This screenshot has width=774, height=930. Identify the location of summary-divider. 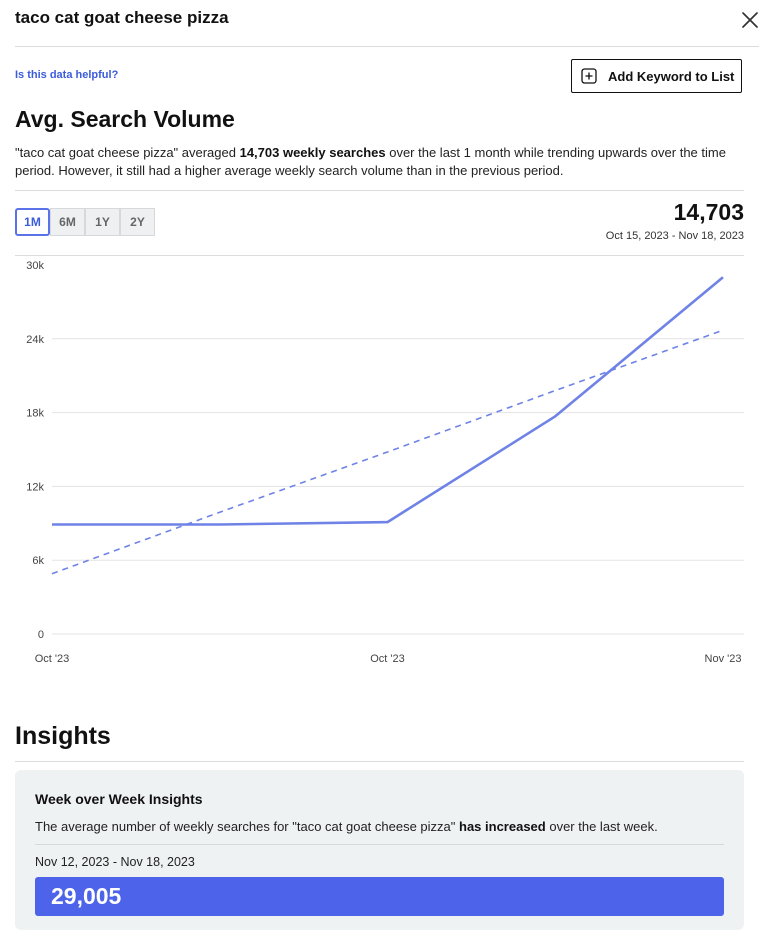
(379, 190).